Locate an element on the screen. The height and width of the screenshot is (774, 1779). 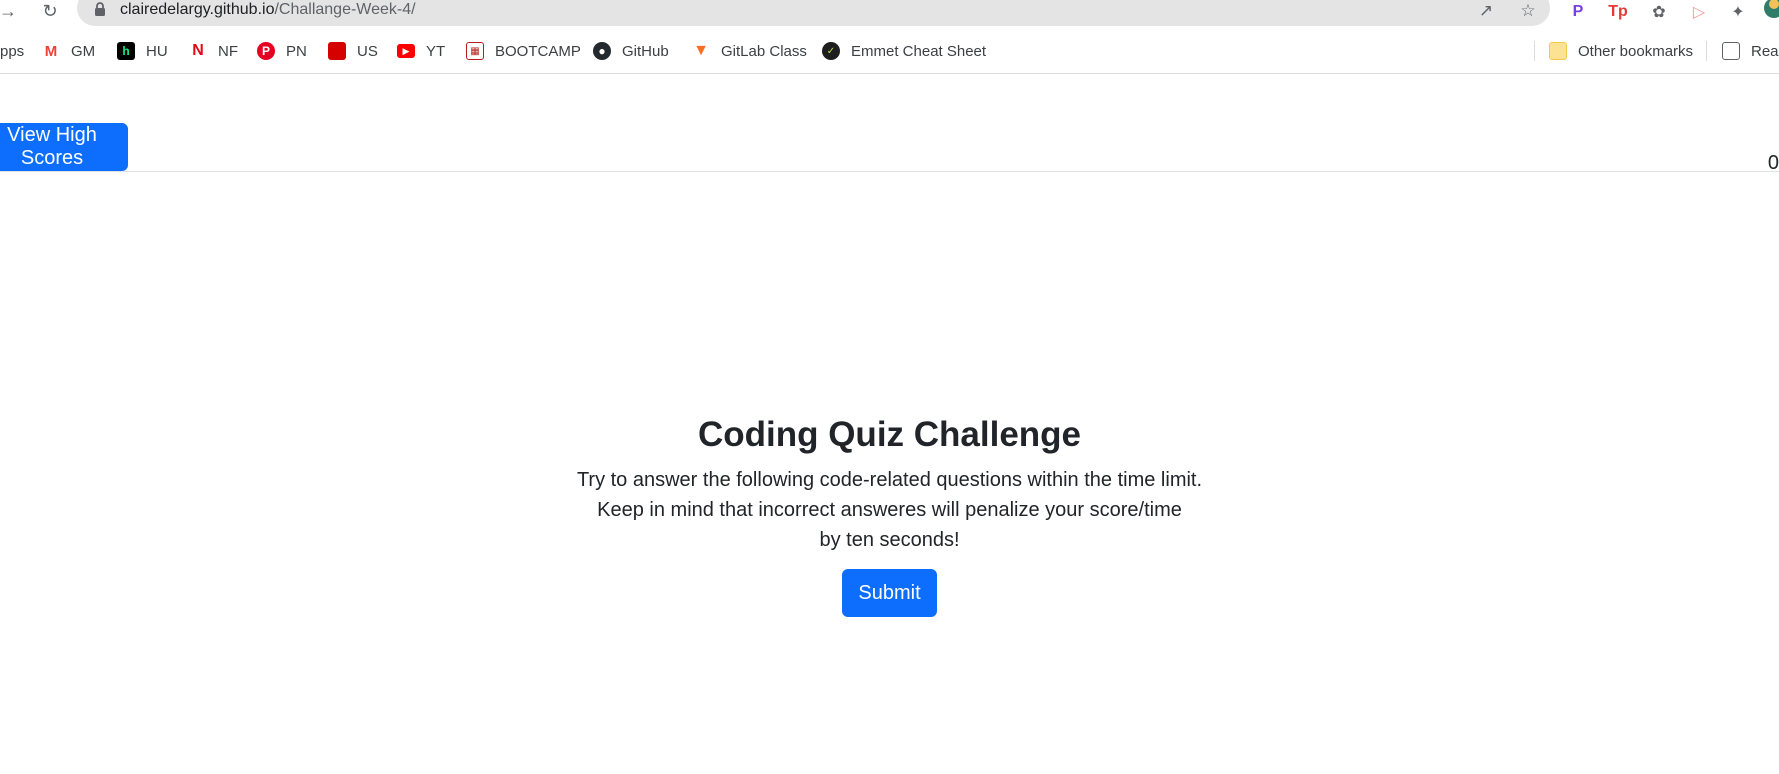
view-high-scores-button: View High Scores is located at coordinates (64, 147).